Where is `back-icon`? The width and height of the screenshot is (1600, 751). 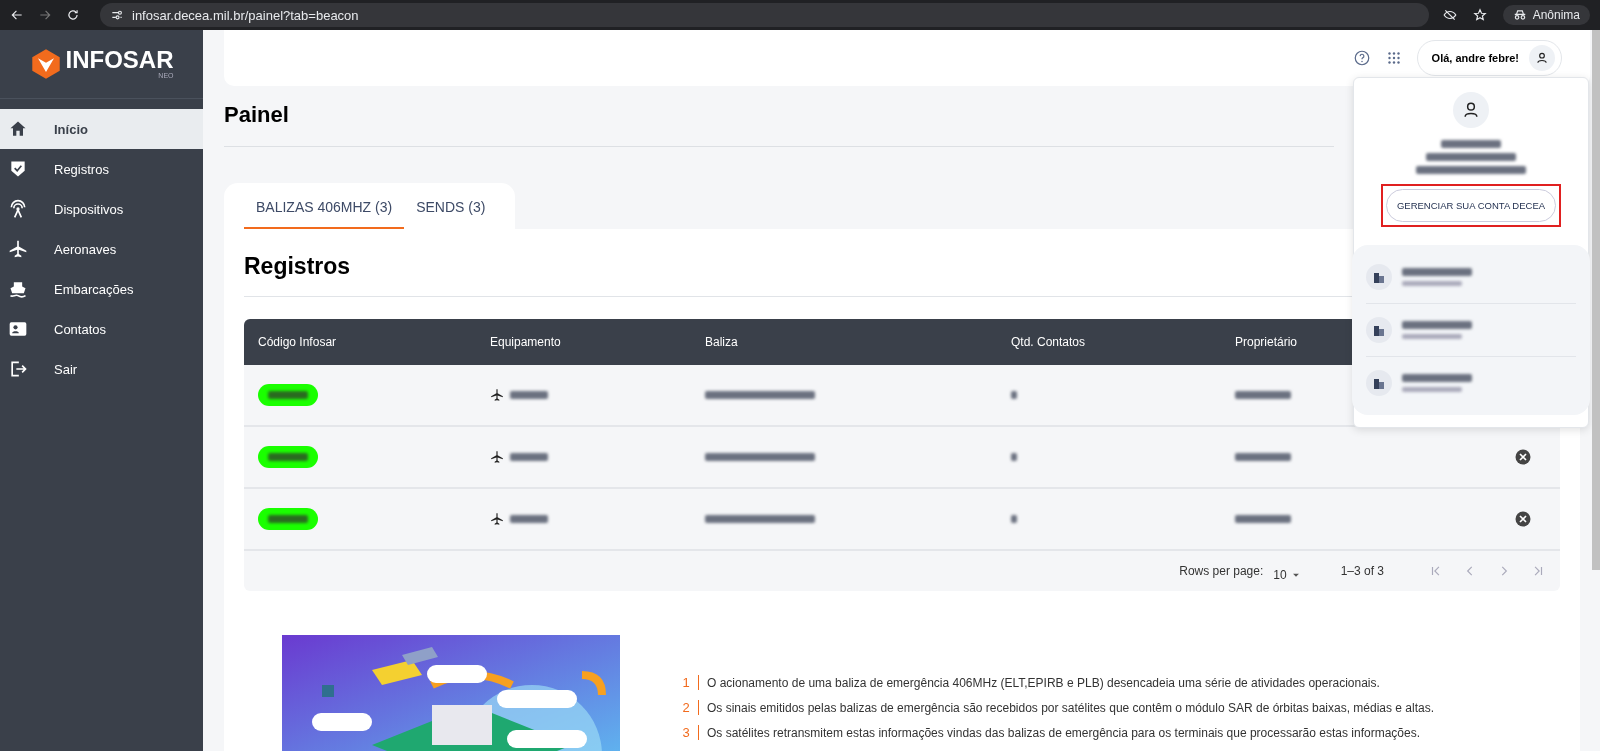 back-icon is located at coordinates (17, 15).